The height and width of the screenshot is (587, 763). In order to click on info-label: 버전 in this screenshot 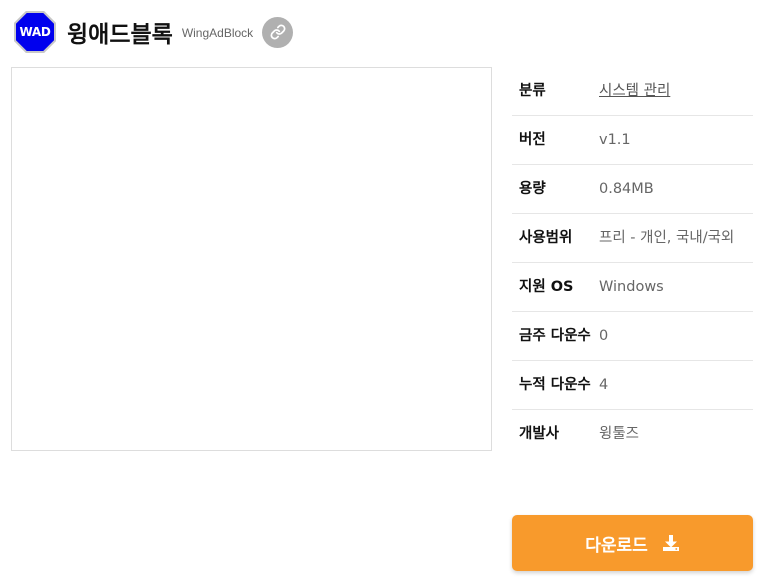, I will do `click(532, 140)`.